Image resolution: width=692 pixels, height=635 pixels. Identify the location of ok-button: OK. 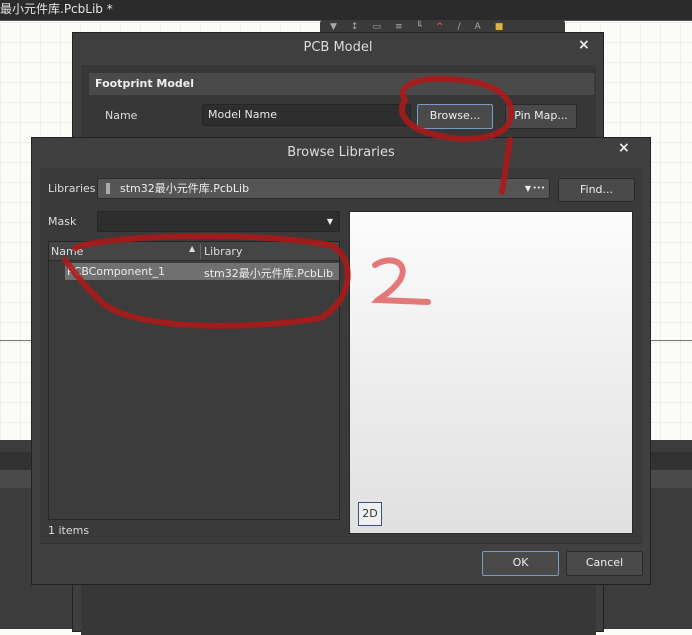
(520, 563).